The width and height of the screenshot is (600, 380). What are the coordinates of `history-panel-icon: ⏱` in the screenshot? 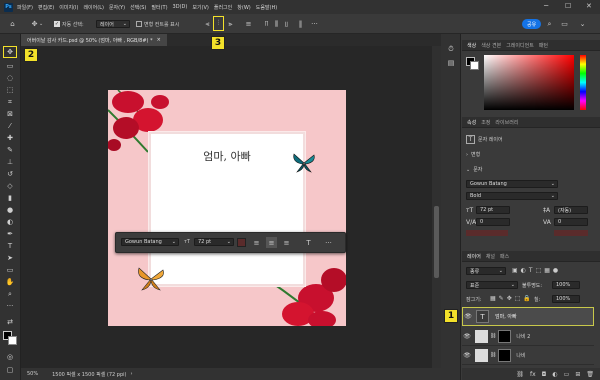 It's located at (451, 49).